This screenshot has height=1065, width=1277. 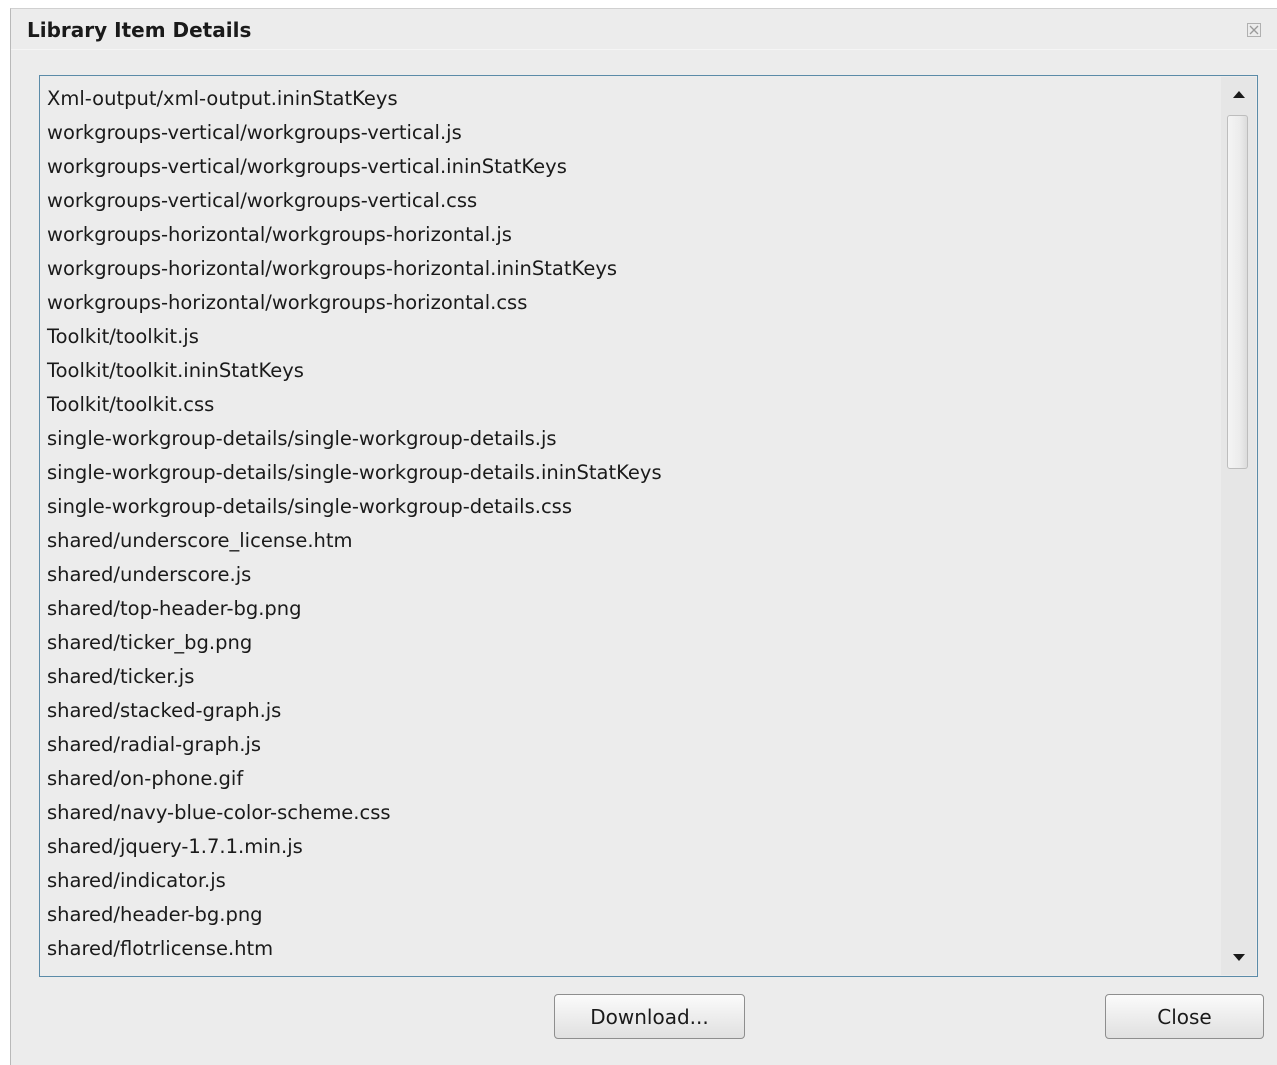 What do you see at coordinates (644, 29) in the screenshot?
I see `dialog-titlebar: Library Item Details` at bounding box center [644, 29].